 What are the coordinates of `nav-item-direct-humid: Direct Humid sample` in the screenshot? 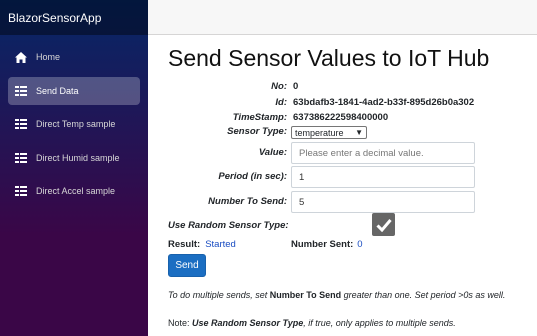 It's located at (74, 158).